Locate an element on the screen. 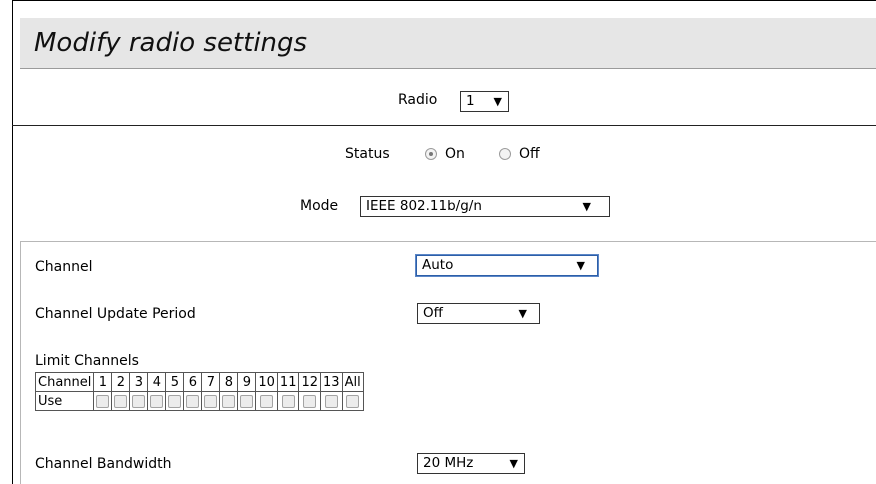 The height and width of the screenshot is (484, 876). channel-2-checkbox is located at coordinates (121, 401).